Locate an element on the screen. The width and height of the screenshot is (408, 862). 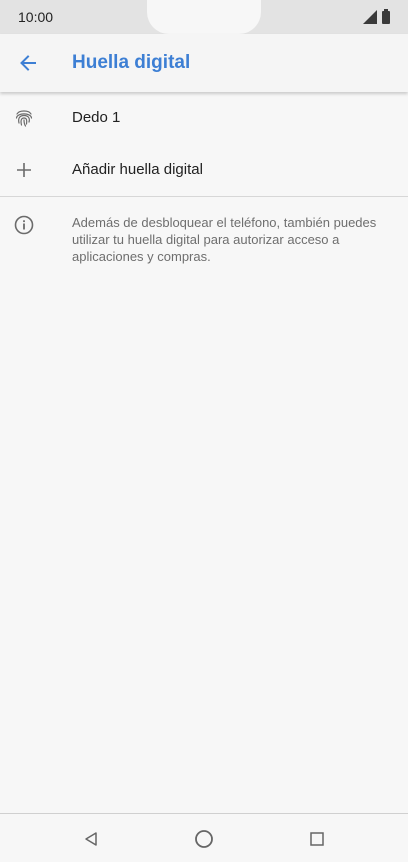
recents-icon is located at coordinates (317, 839).